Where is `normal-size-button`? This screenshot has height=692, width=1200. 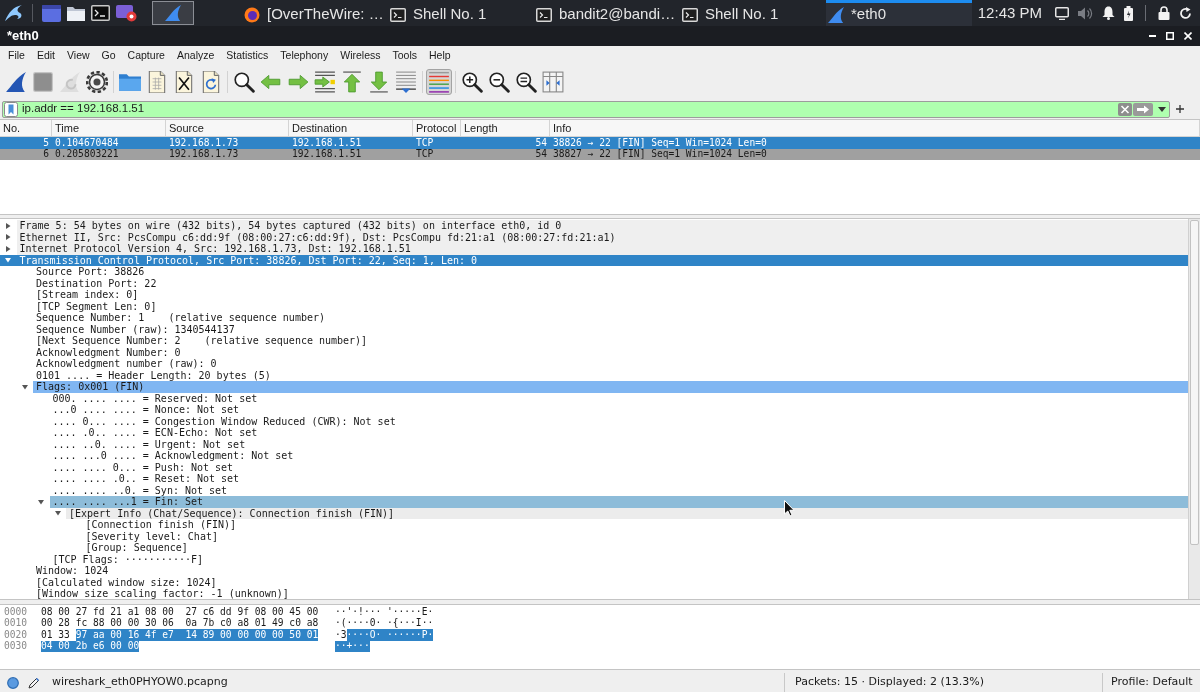
normal-size-button is located at coordinates (526, 82).